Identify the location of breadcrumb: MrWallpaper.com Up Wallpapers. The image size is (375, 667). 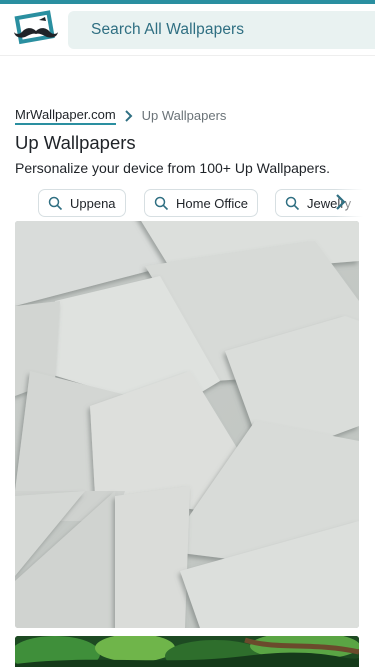
(121, 116).